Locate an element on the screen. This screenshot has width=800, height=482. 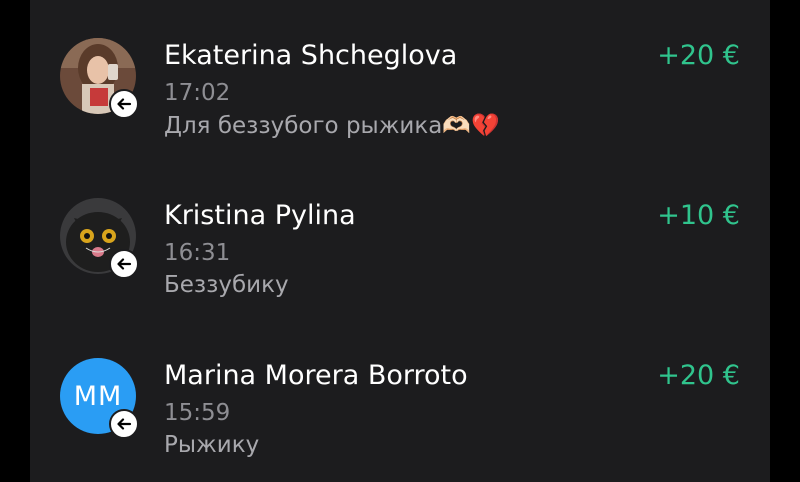
sender-name: Kristina Pylina is located at coordinates (260, 215).